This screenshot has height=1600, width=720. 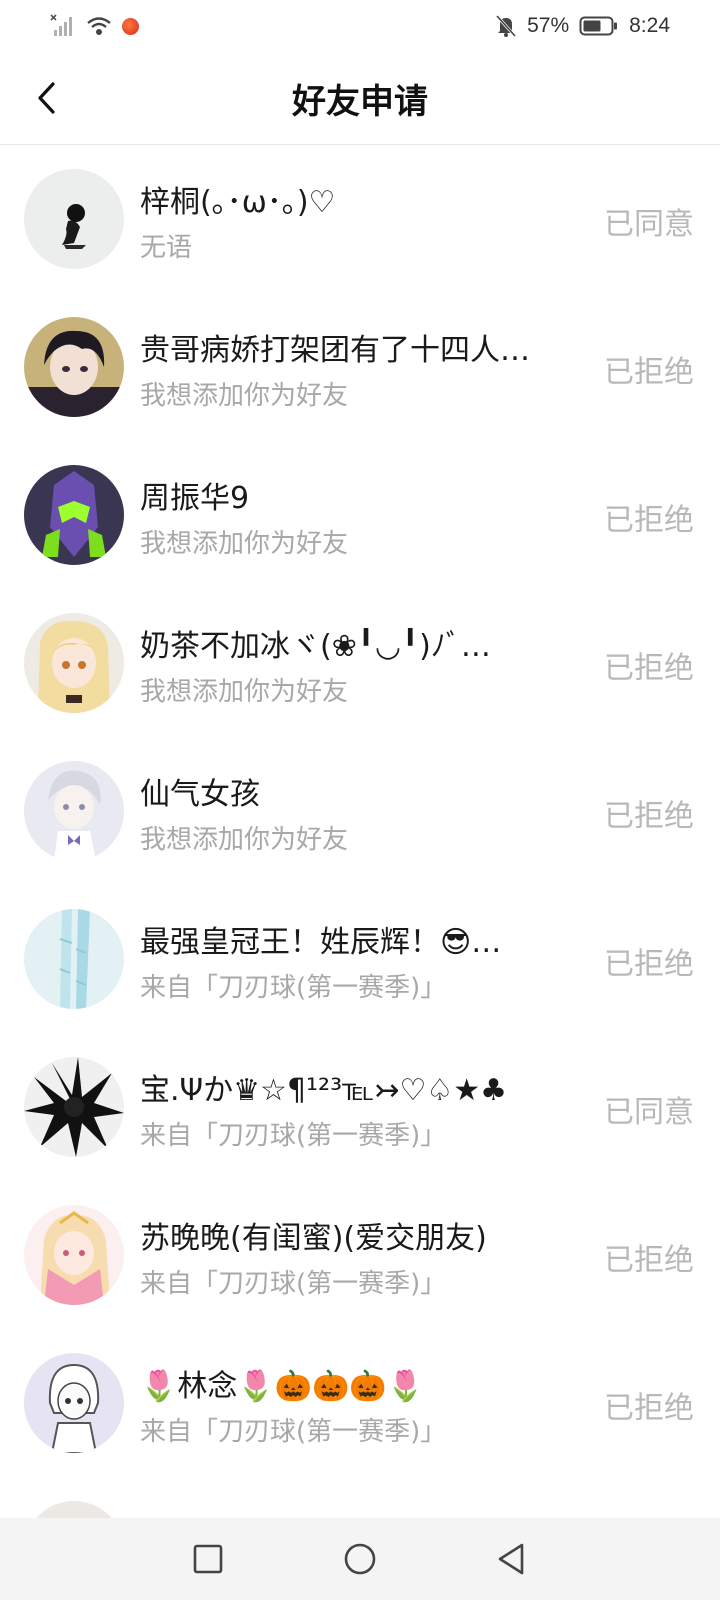 What do you see at coordinates (360, 219) in the screenshot?
I see `friend-request-item: 梓桐(｡･ω･｡)♡ 无语 已同意` at bounding box center [360, 219].